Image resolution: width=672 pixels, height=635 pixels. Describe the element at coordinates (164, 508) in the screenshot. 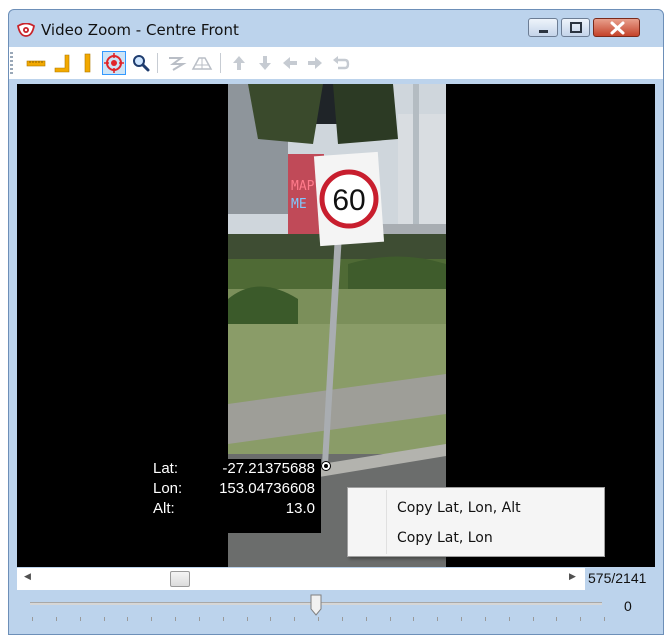

I see `altitude-label: Alt:` at that location.